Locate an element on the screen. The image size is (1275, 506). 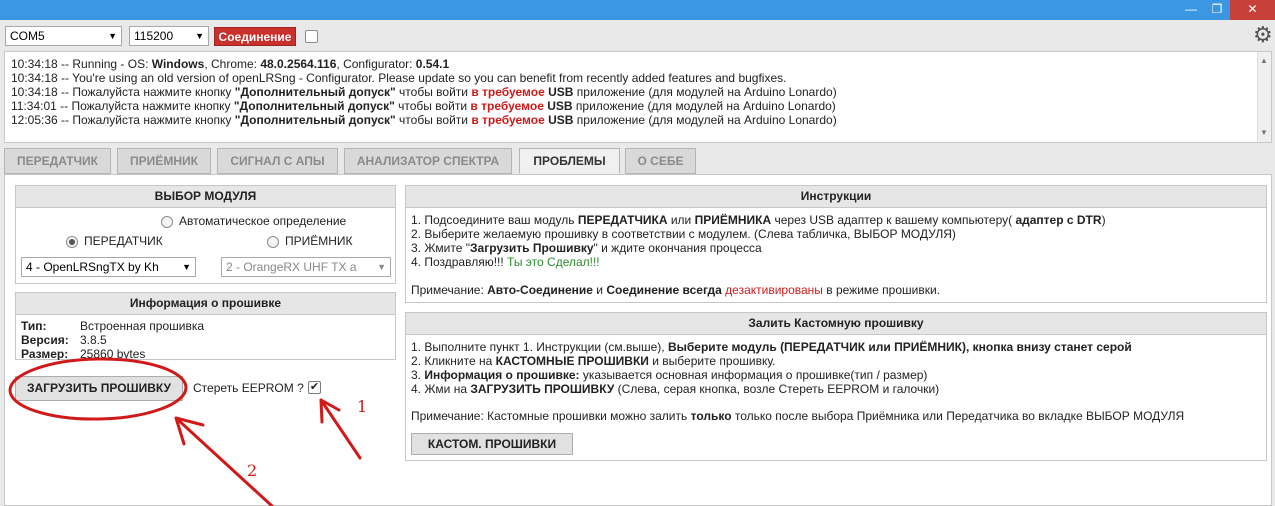
transmitter-radio is located at coordinates (72, 242).